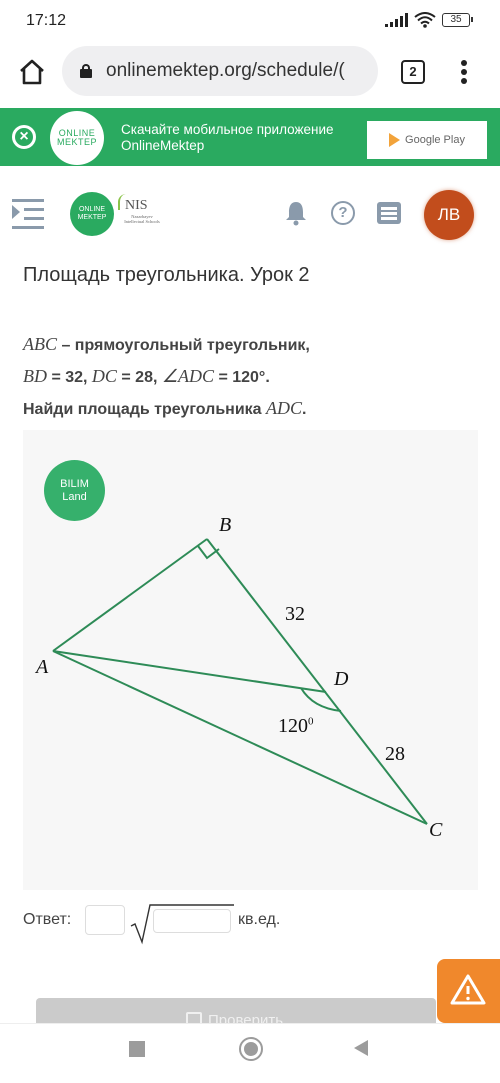 This screenshot has width=500, height=1083. What do you see at coordinates (259, 919) in the screenshot?
I see `answer-unit: кв.ед.` at bounding box center [259, 919].